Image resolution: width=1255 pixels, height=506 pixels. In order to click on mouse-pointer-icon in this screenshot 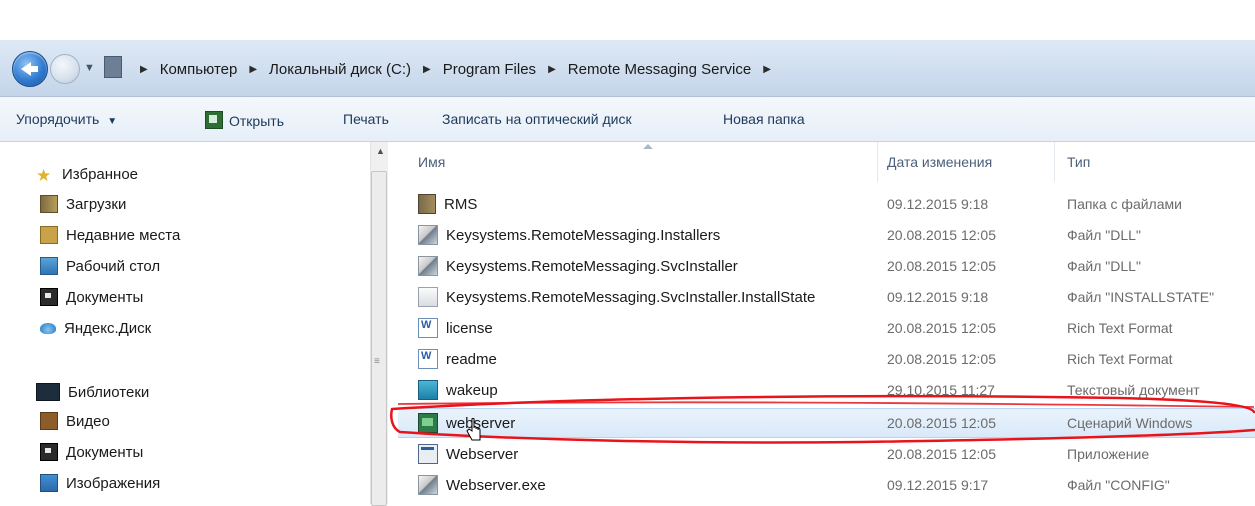, I will do `click(473, 429)`.